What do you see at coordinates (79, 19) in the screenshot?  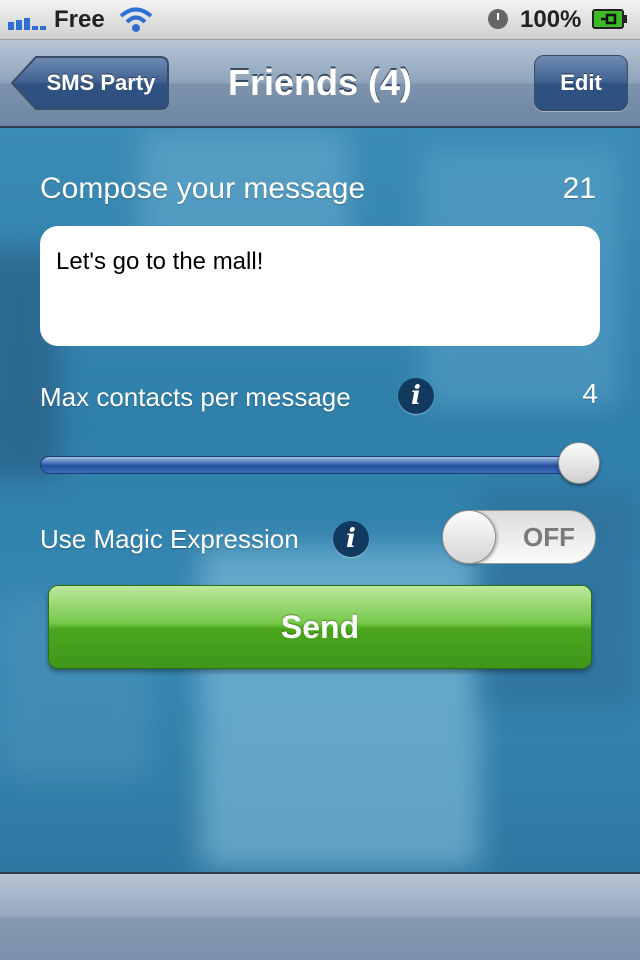 I see `carrier-name: Free` at bounding box center [79, 19].